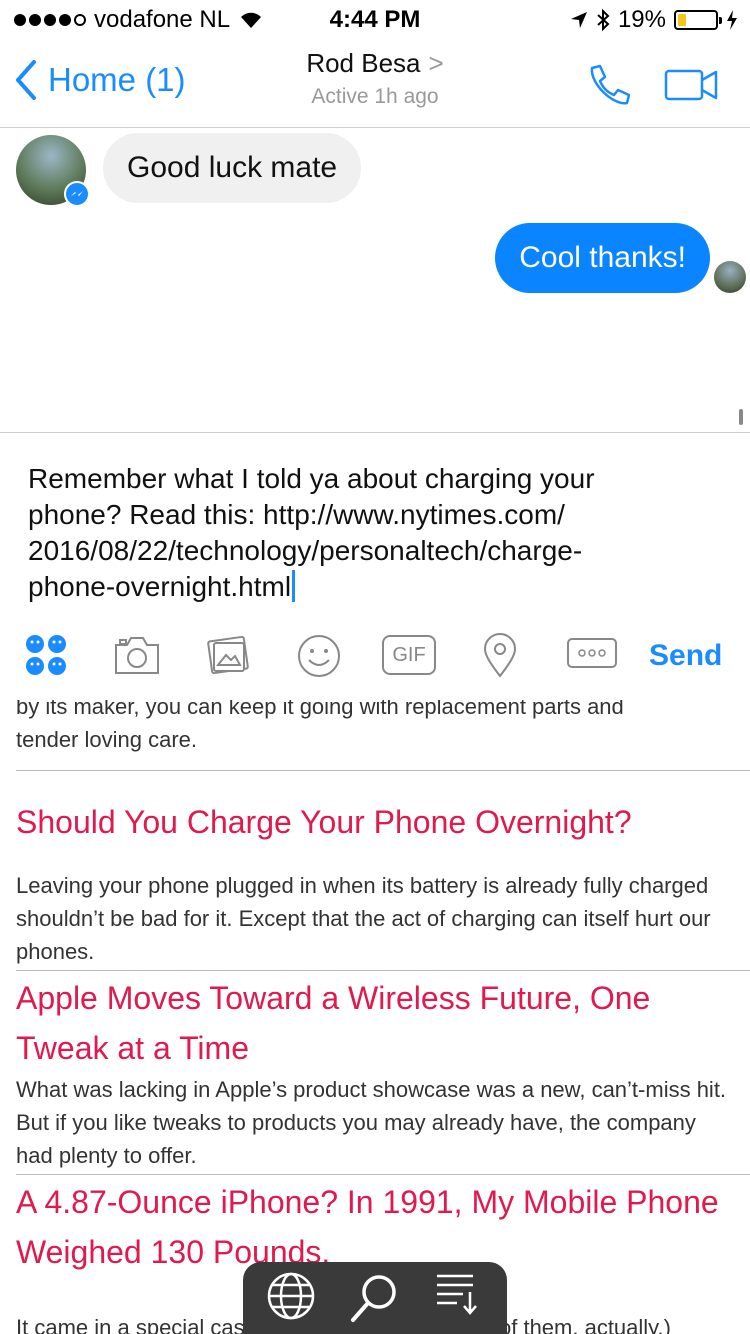 Image resolution: width=750 pixels, height=1334 pixels. I want to click on read-receipt-avatar, so click(730, 277).